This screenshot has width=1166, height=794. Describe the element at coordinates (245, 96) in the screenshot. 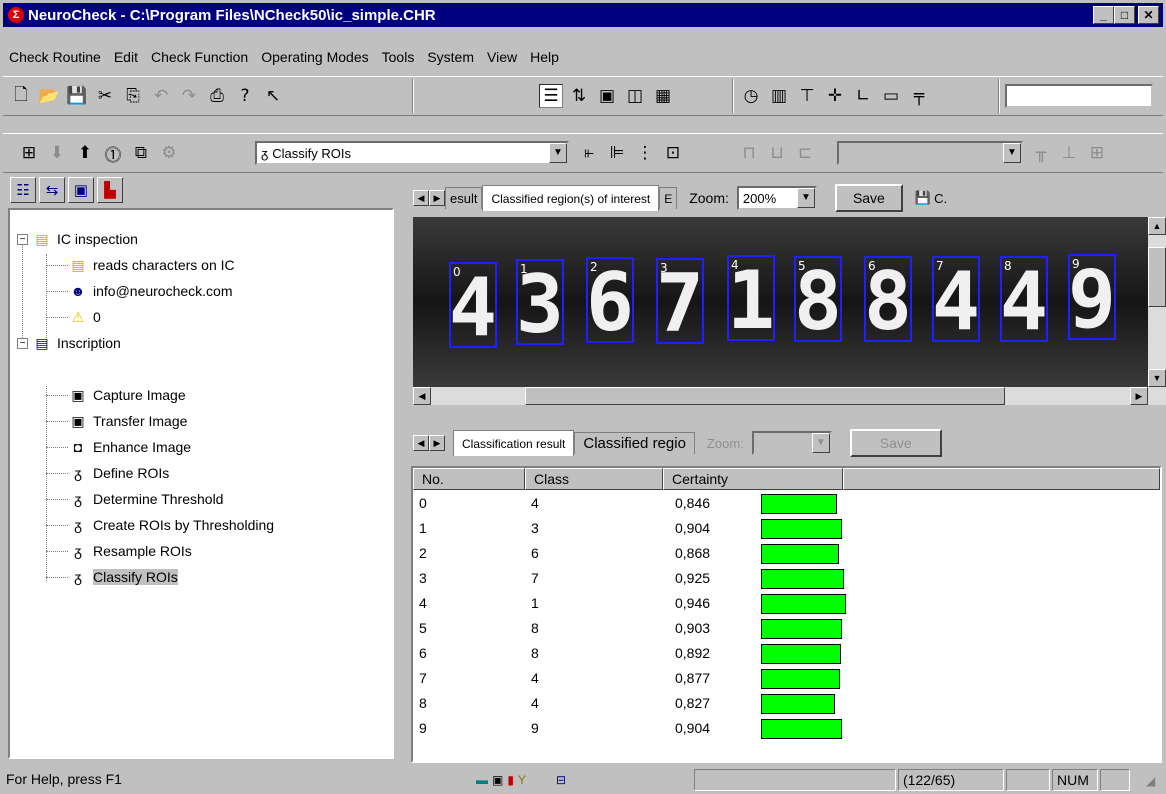

I see `help-icon: ?` at that location.